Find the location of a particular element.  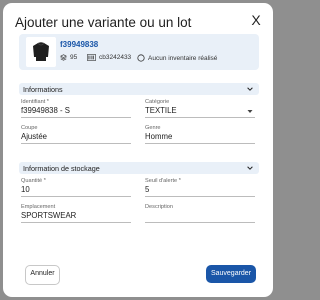

categorie-field: Catégorie TEXTILE is located at coordinates (200, 108).